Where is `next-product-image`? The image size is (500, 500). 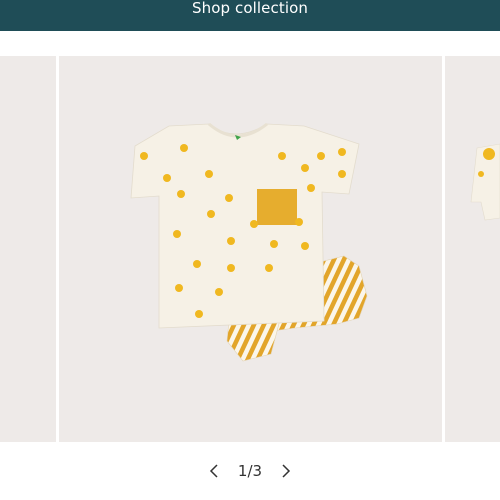 next-product-image is located at coordinates (485, 182).